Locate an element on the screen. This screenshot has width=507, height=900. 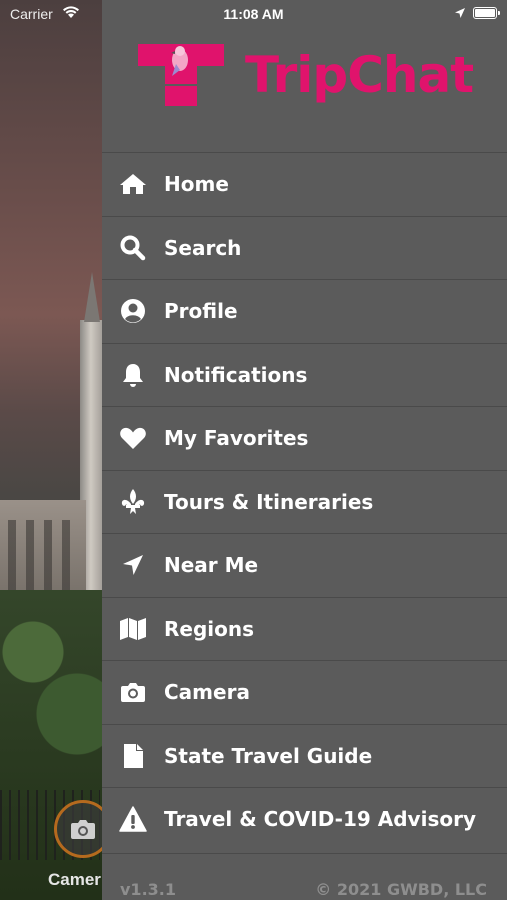
warning-icon is located at coordinates (133, 819).